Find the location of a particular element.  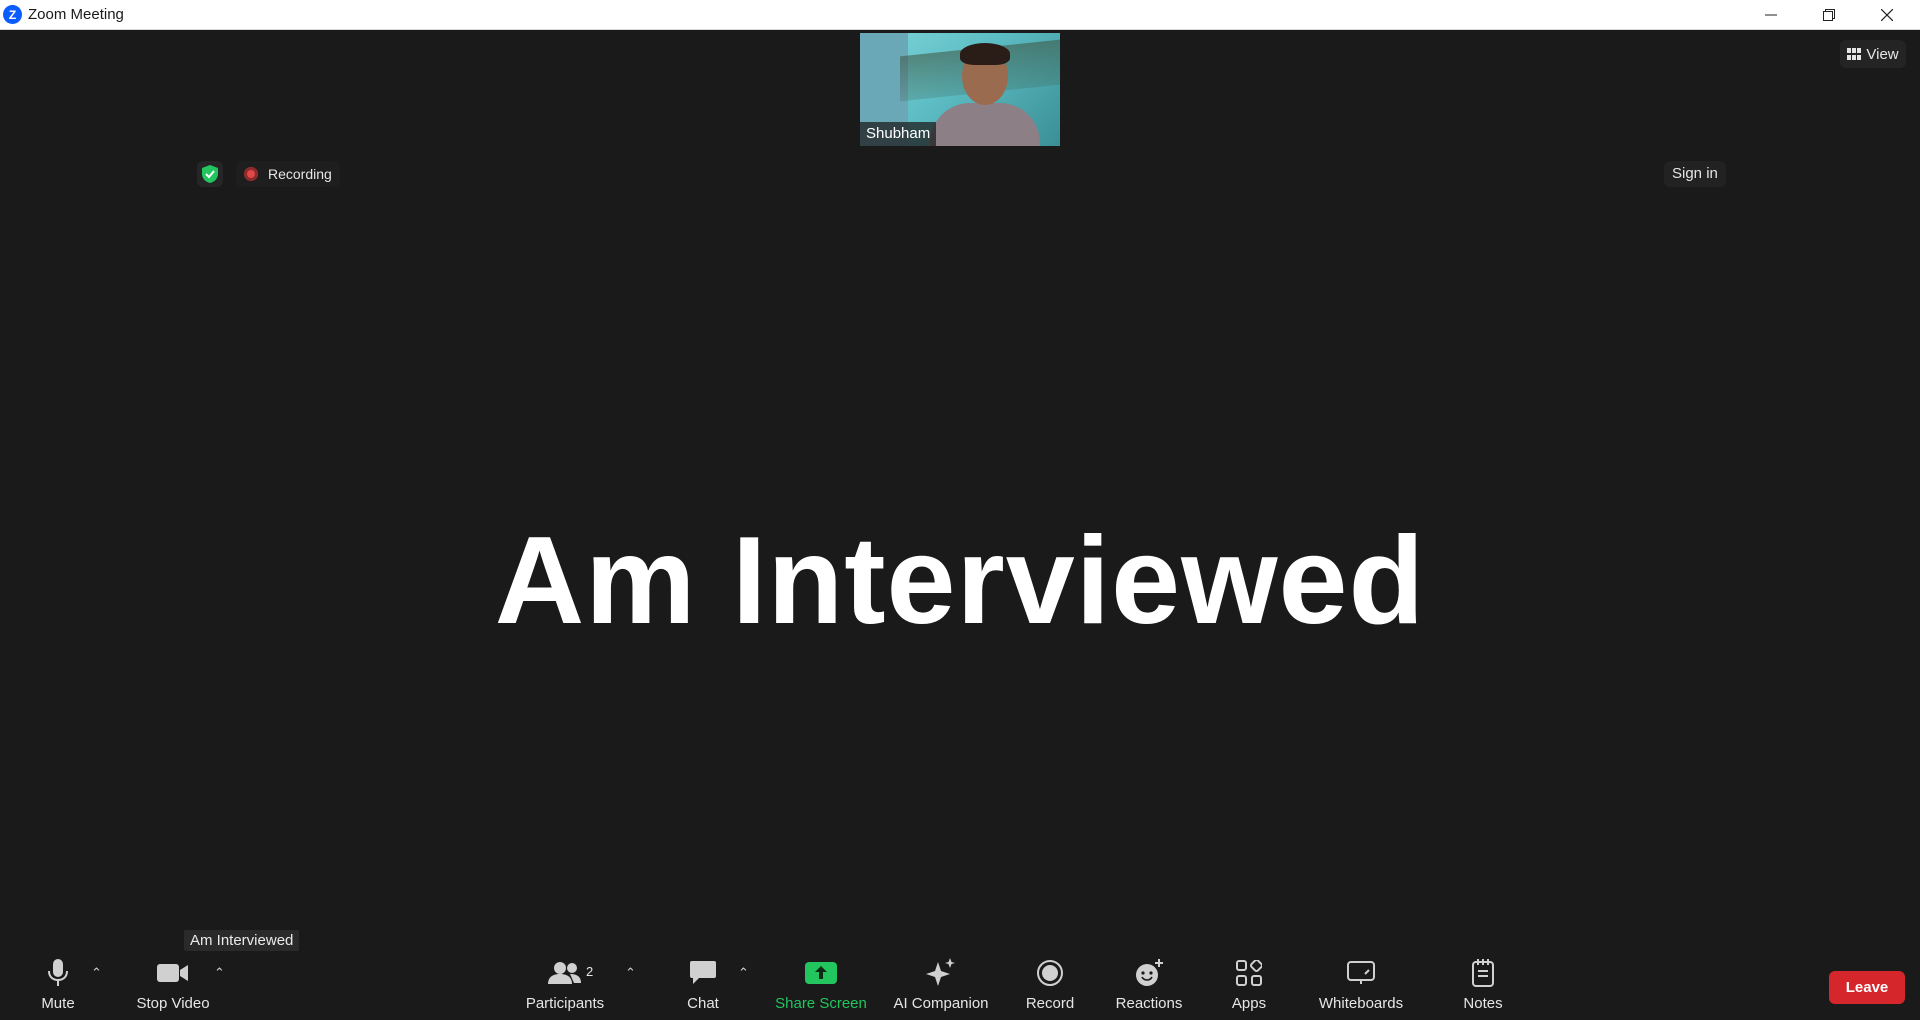

recording-indicator: Recording is located at coordinates (288, 174).